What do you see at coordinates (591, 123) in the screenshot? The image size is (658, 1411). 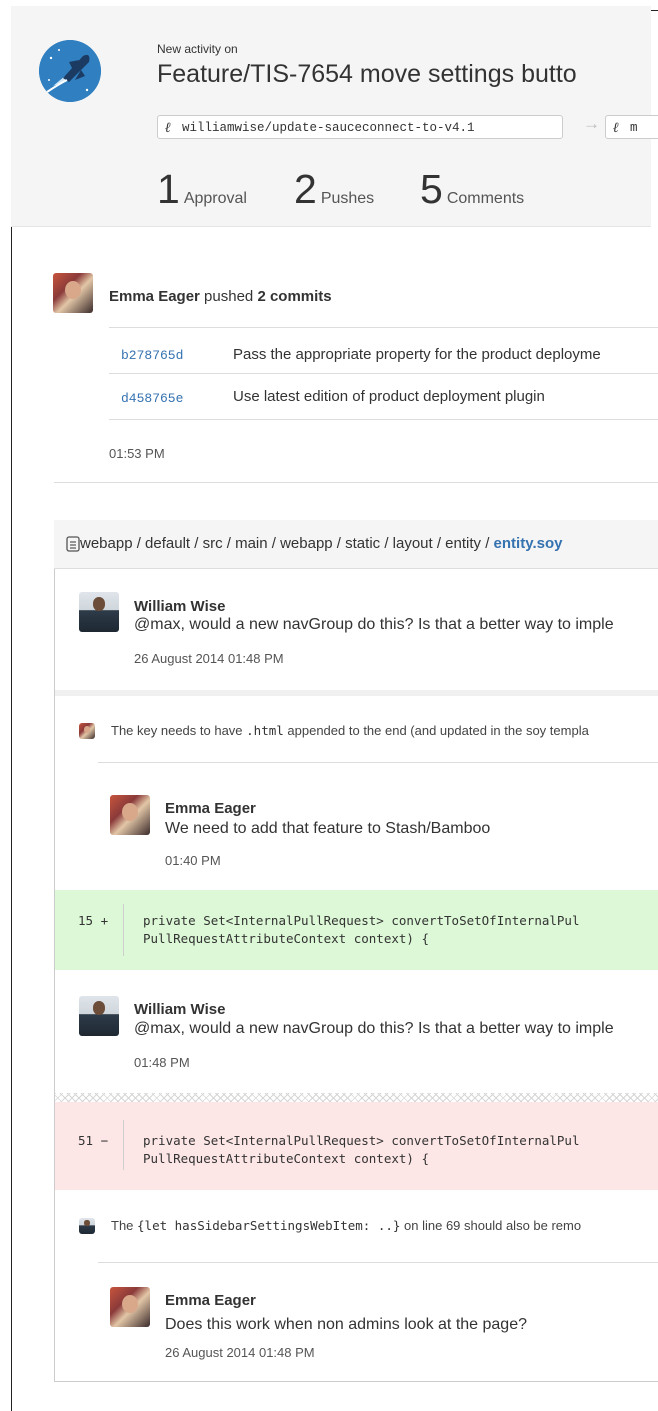 I see `arrow-right-icon: →` at bounding box center [591, 123].